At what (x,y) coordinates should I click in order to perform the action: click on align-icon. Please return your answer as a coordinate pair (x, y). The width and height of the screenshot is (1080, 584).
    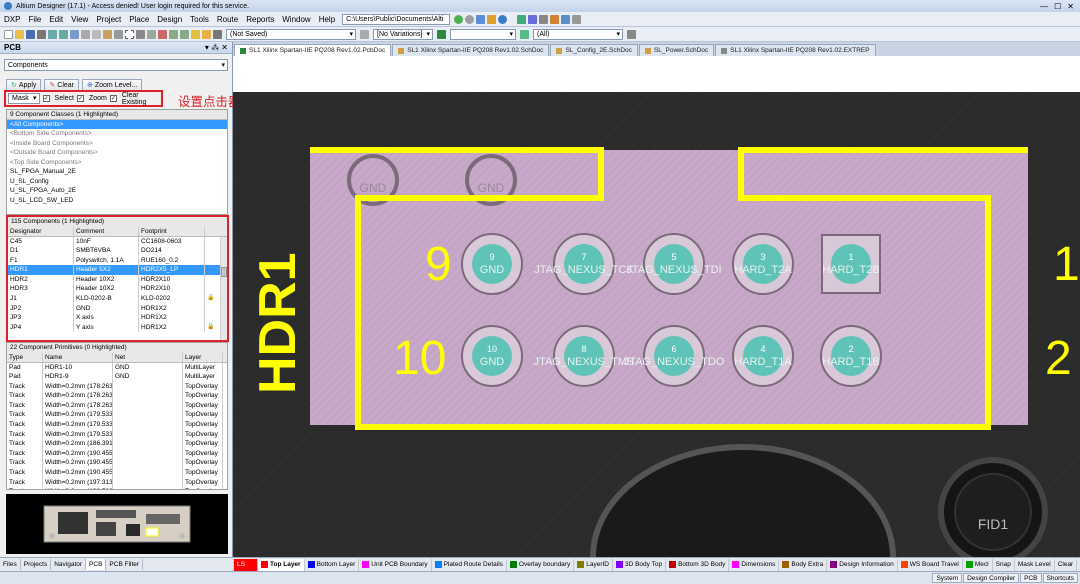
    Looking at the image, I should click on (555, 19).